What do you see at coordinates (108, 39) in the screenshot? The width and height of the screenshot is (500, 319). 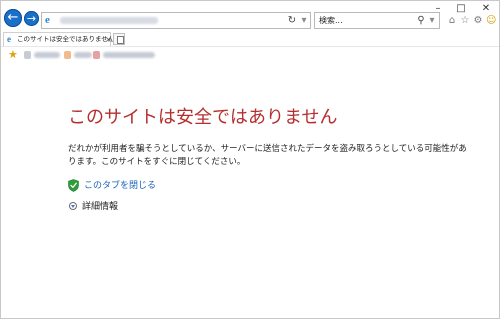 I see `close-tab-icon: ×` at bounding box center [108, 39].